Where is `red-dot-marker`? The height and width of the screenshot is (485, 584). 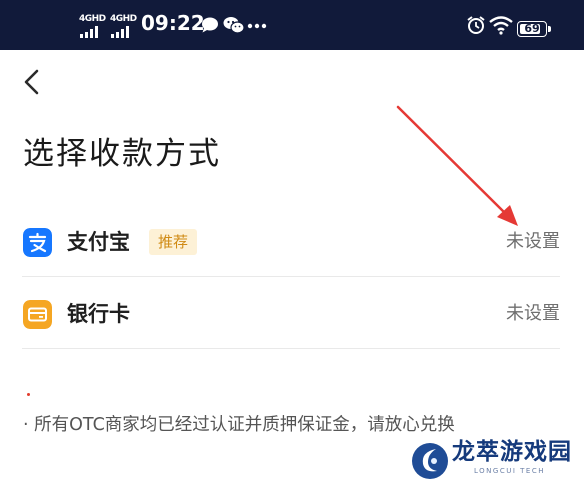 red-dot-marker is located at coordinates (28, 394).